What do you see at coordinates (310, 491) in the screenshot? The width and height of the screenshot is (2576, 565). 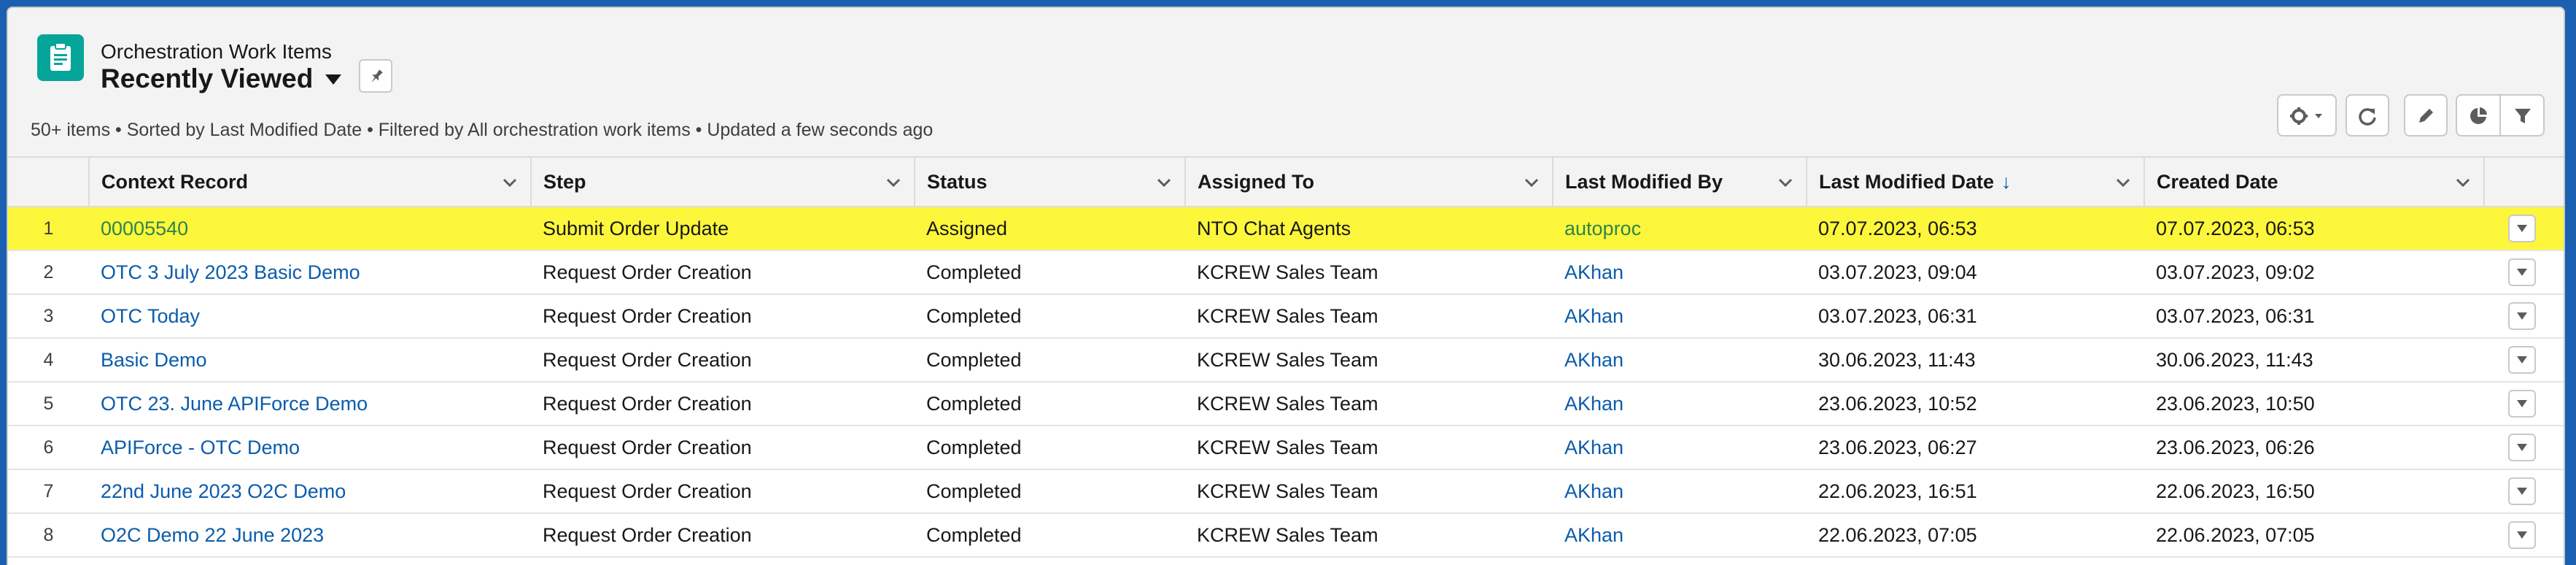 I see `context-record-link: 22nd June 2023 O2C Demo` at bounding box center [310, 491].